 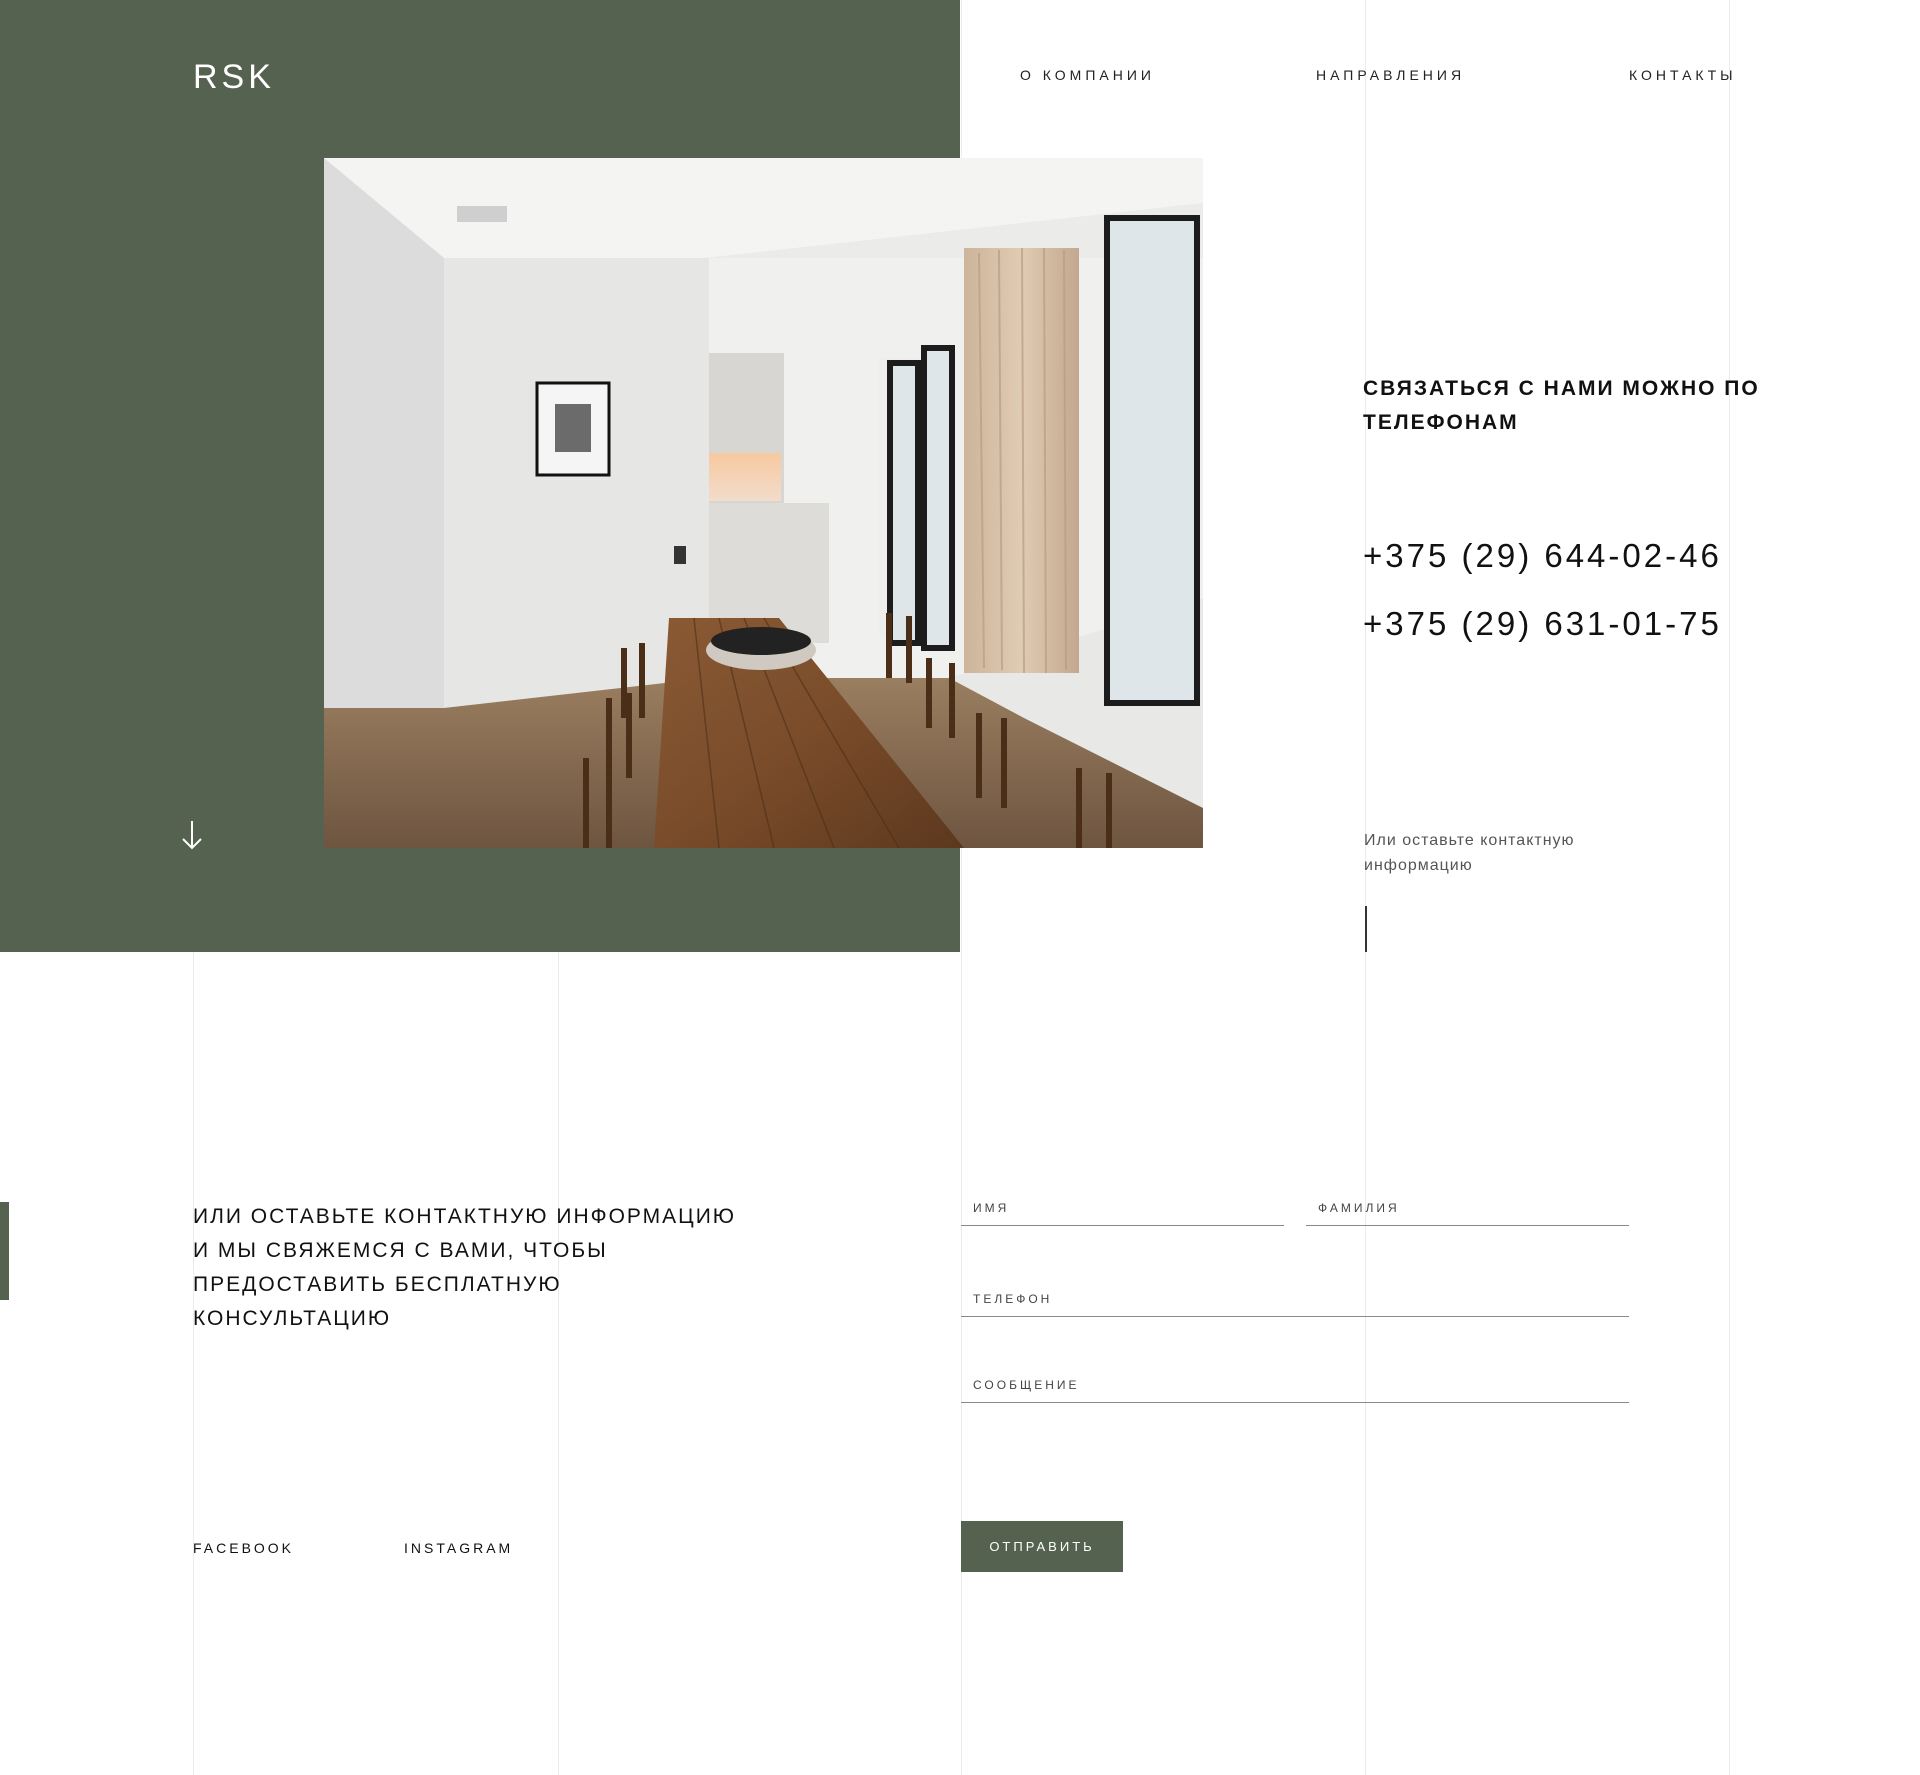 I want to click on instagram-link: INSTAGRAM, so click(x=458, y=1548).